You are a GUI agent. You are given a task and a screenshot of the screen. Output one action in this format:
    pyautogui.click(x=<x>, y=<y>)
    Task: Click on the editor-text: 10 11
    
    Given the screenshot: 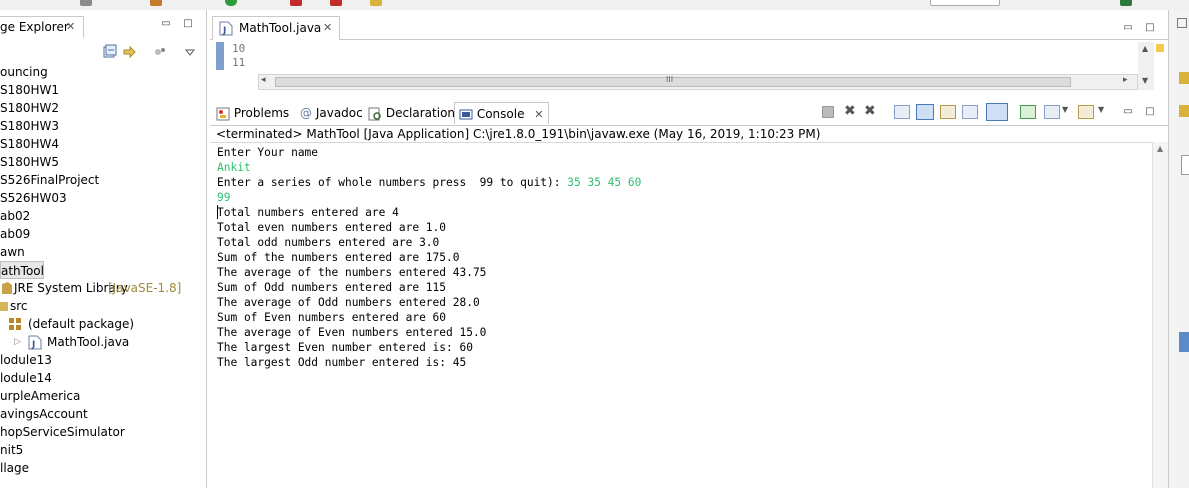 What is the action you would take?
    pyautogui.click(x=686, y=57)
    